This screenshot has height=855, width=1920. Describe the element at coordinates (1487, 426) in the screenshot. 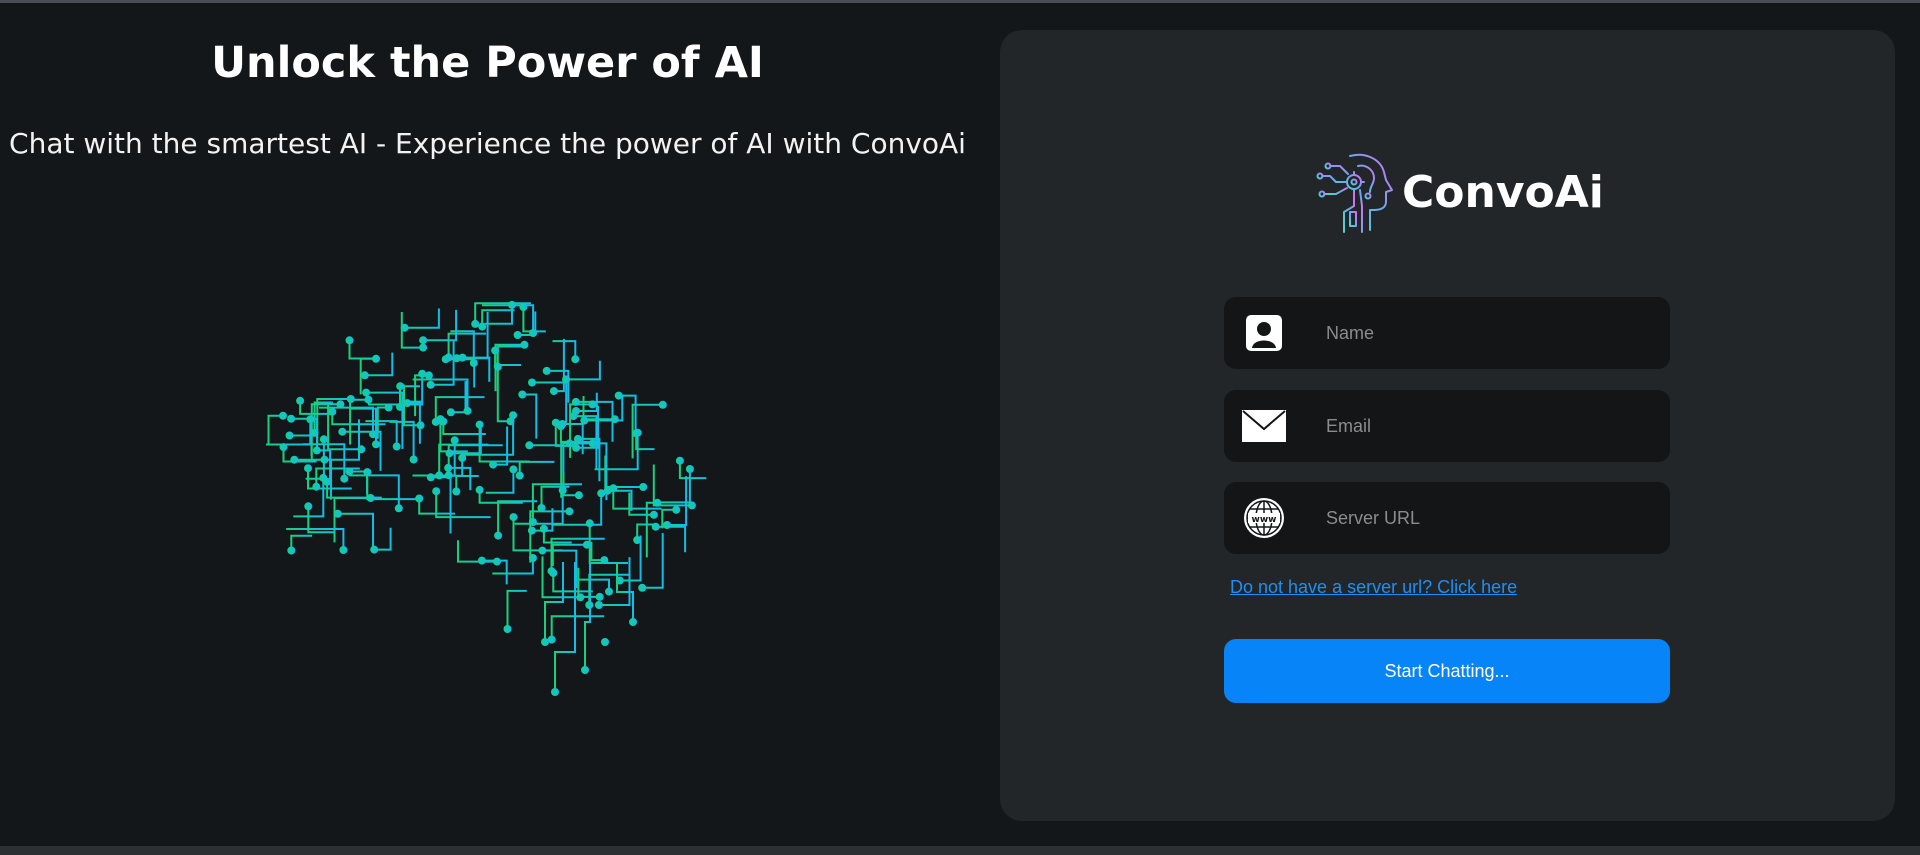

I see `email-input` at that location.